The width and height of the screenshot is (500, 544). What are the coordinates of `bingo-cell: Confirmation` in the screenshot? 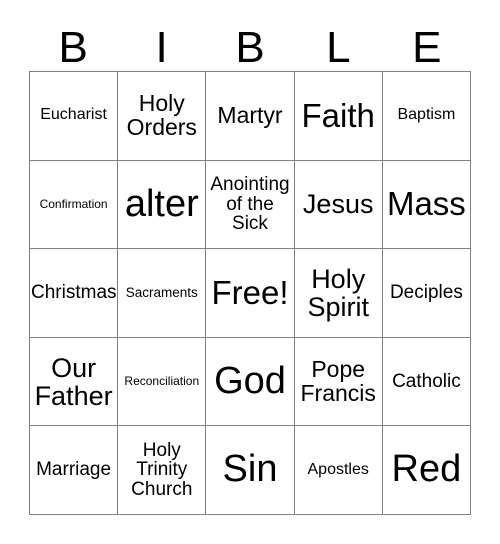 It's located at (74, 205).